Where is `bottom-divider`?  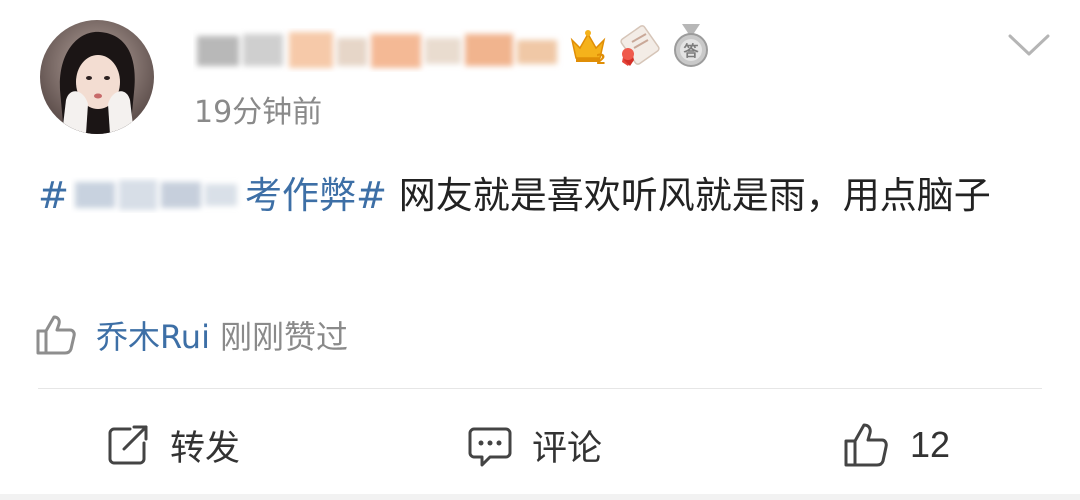
bottom-divider is located at coordinates (540, 497).